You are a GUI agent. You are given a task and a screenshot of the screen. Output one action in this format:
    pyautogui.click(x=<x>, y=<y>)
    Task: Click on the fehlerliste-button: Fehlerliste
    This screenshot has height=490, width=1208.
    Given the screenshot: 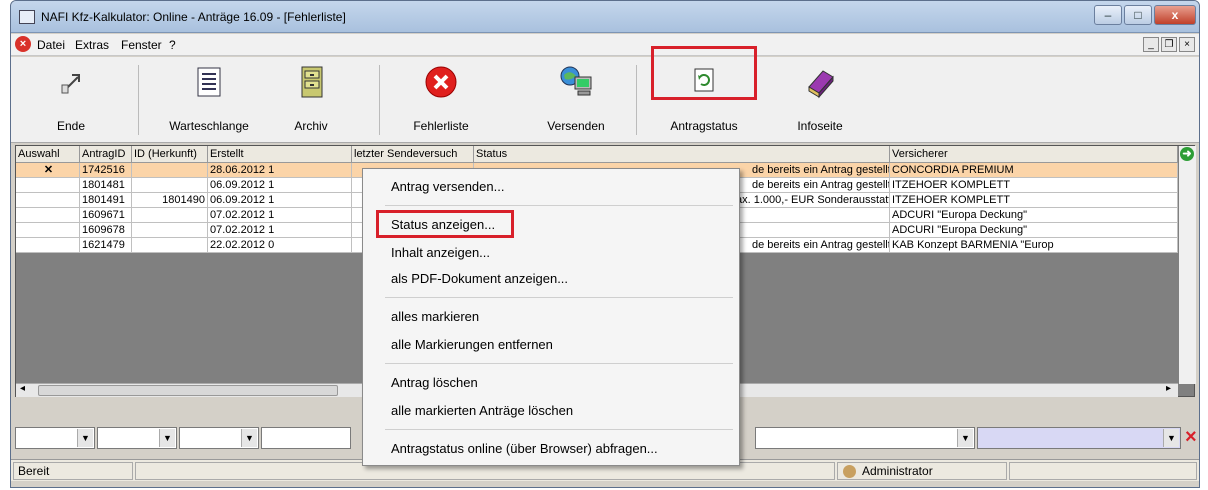 What is the action you would take?
    pyautogui.click(x=441, y=99)
    